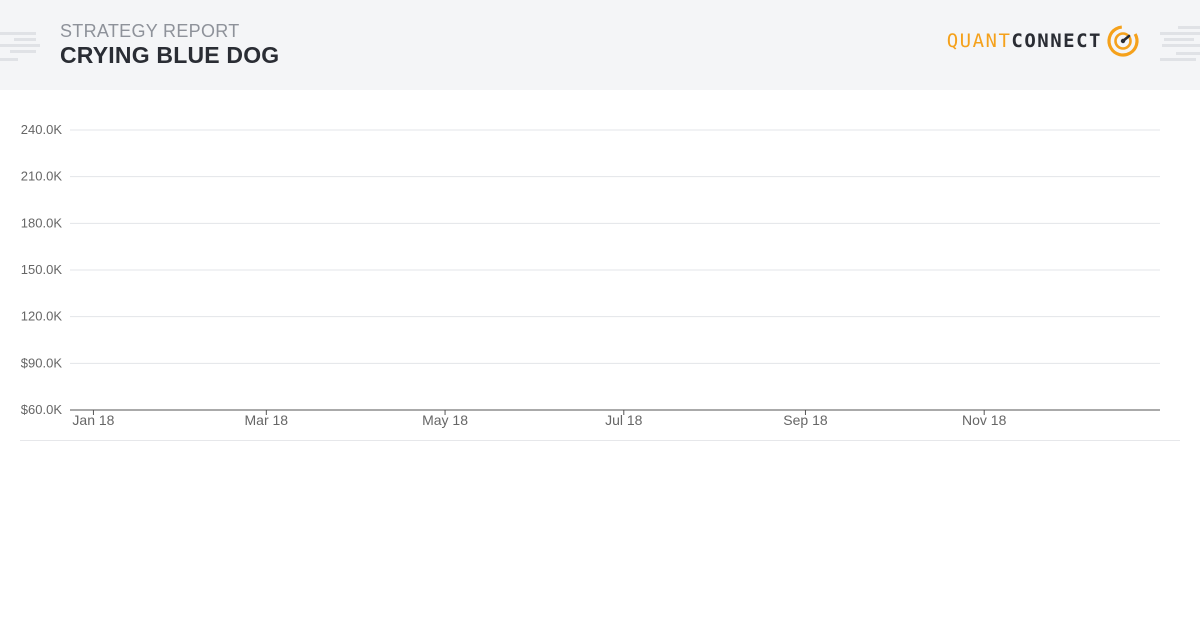 This screenshot has width=1200, height=630. Describe the element at coordinates (1123, 41) in the screenshot. I see `quantconnect-logo-icon` at that location.